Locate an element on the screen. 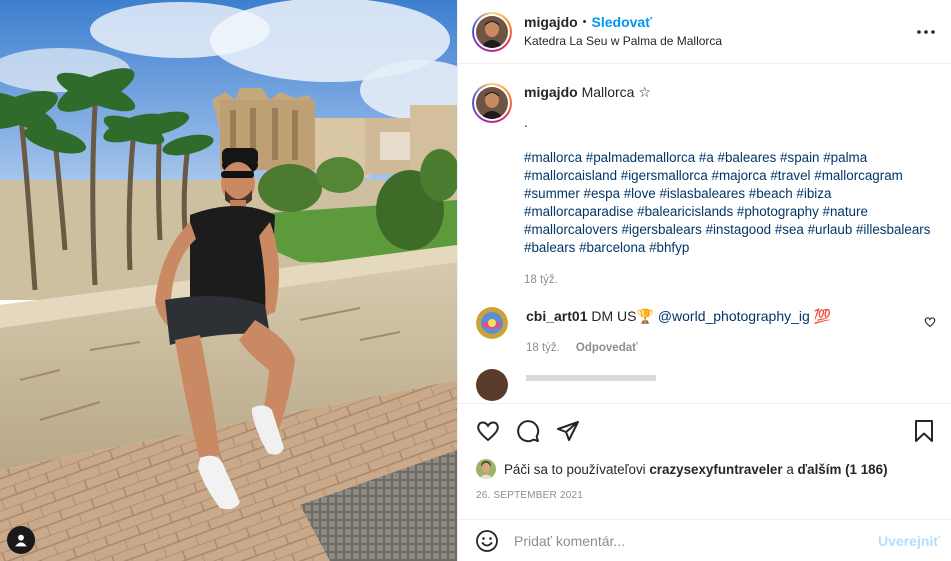 This screenshot has height=561, width=951. author-avatar-image is located at coordinates (492, 31).